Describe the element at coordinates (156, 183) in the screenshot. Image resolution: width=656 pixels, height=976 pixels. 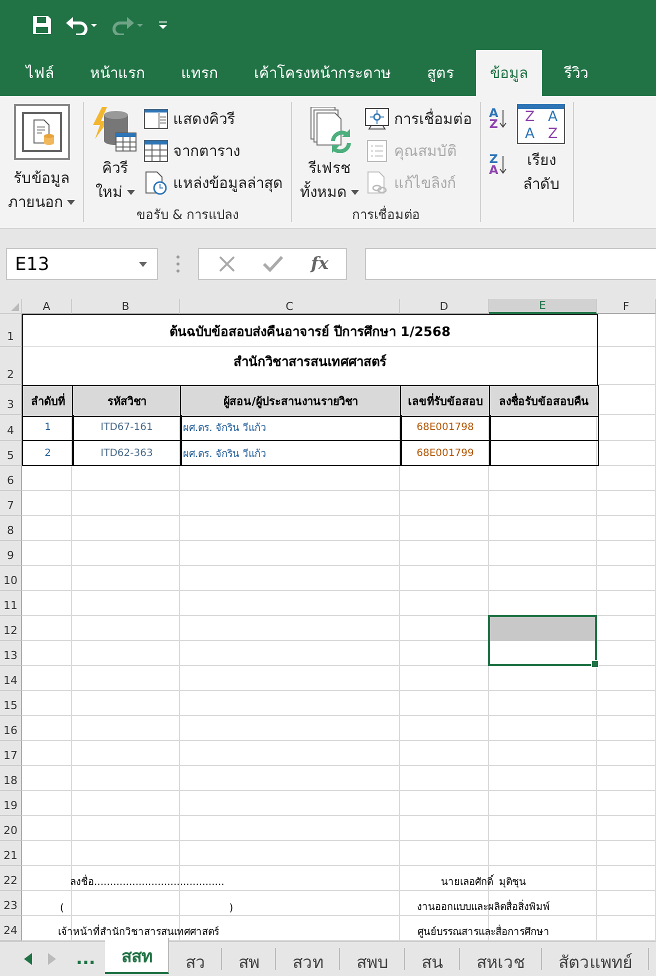
I see `document-clock-icon` at that location.